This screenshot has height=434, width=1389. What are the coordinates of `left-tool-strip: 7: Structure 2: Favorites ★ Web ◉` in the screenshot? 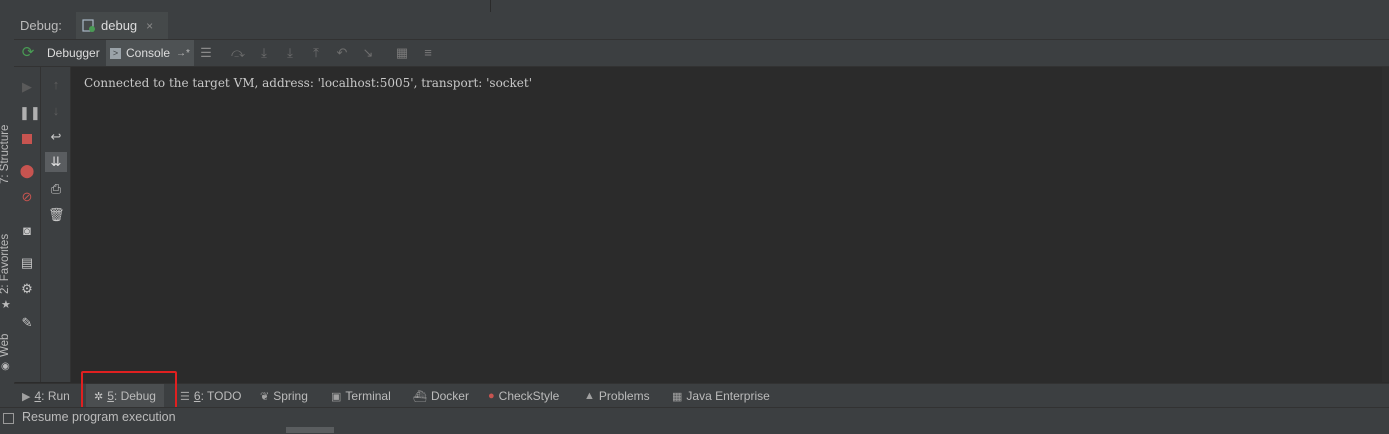 It's located at (7, 216).